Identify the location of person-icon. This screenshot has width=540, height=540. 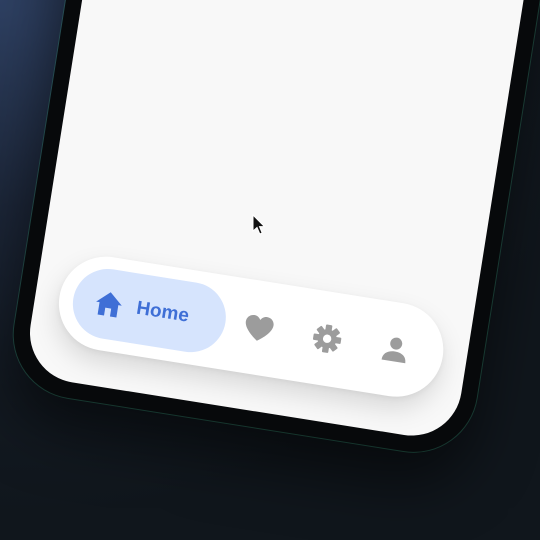
(395, 350).